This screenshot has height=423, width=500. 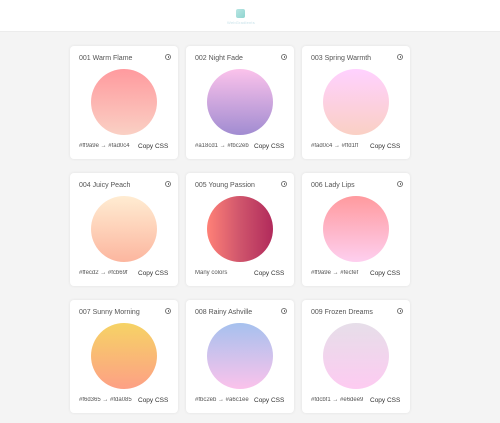 What do you see at coordinates (224, 312) in the screenshot?
I see `gradient-title: 008 Rainy Ashville` at bounding box center [224, 312].